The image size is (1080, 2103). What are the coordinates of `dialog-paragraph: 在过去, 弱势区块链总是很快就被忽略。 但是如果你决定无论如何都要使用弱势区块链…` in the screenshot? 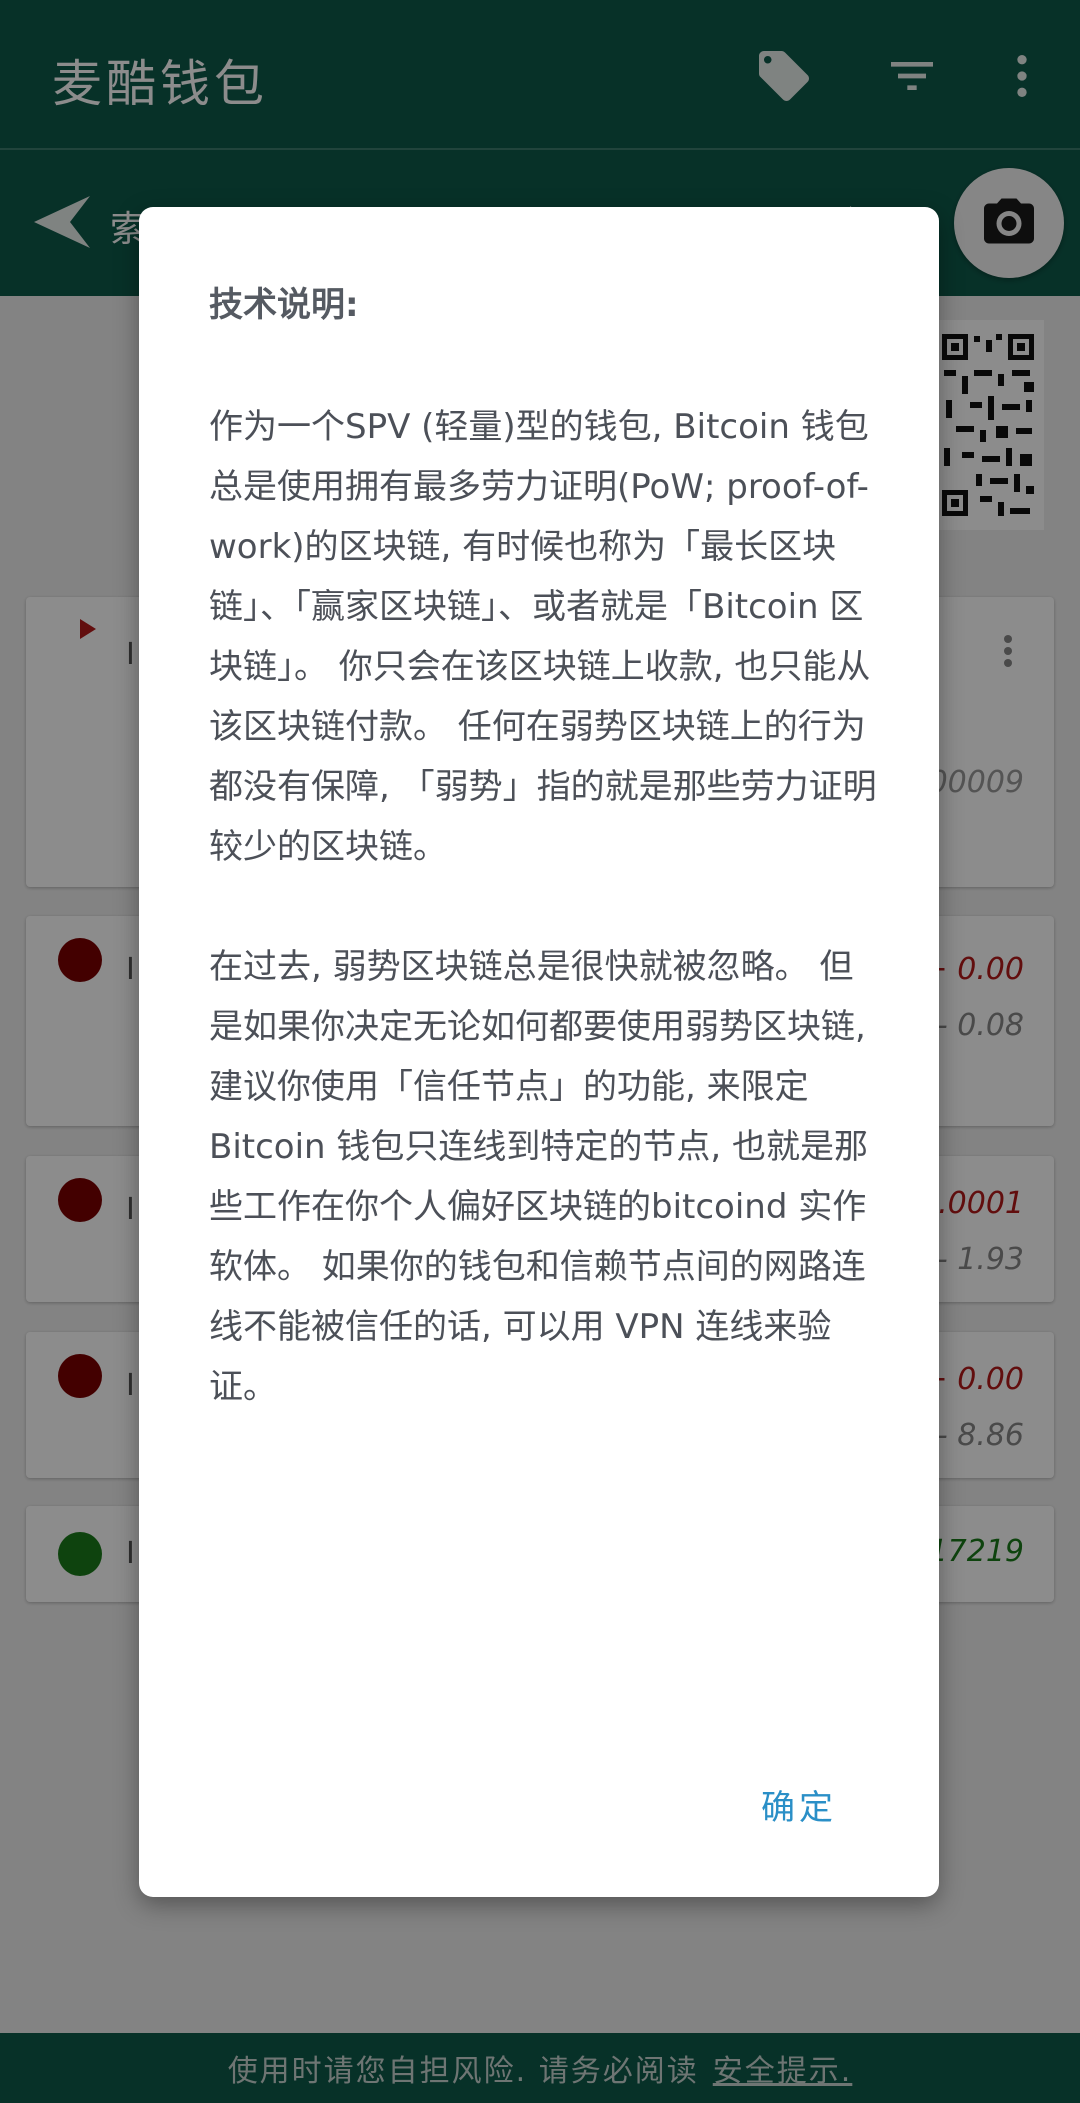 It's located at (539, 1177).